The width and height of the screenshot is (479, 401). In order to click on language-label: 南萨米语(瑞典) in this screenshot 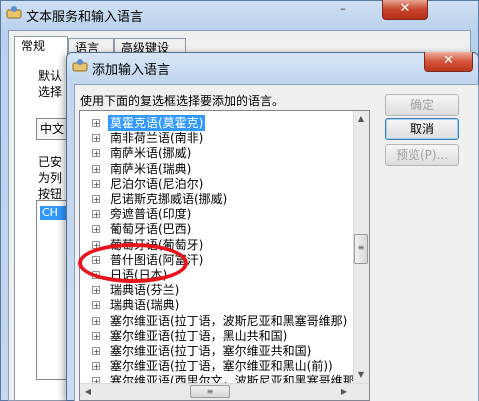, I will do `click(151, 168)`.